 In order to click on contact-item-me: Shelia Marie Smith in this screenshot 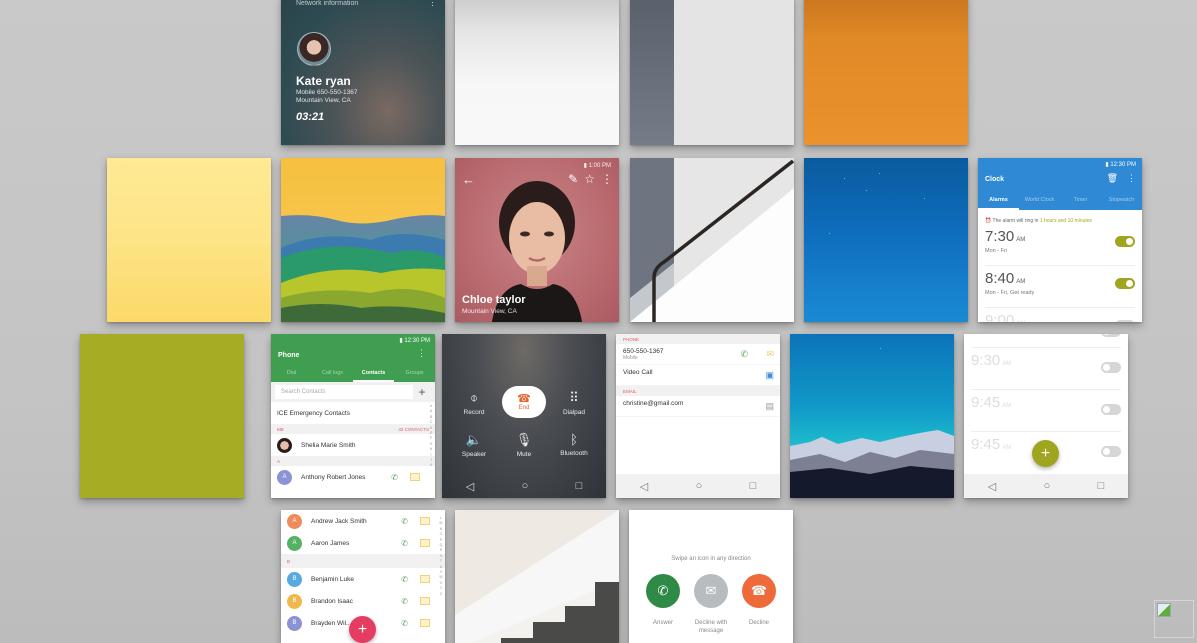, I will do `click(353, 445)`.